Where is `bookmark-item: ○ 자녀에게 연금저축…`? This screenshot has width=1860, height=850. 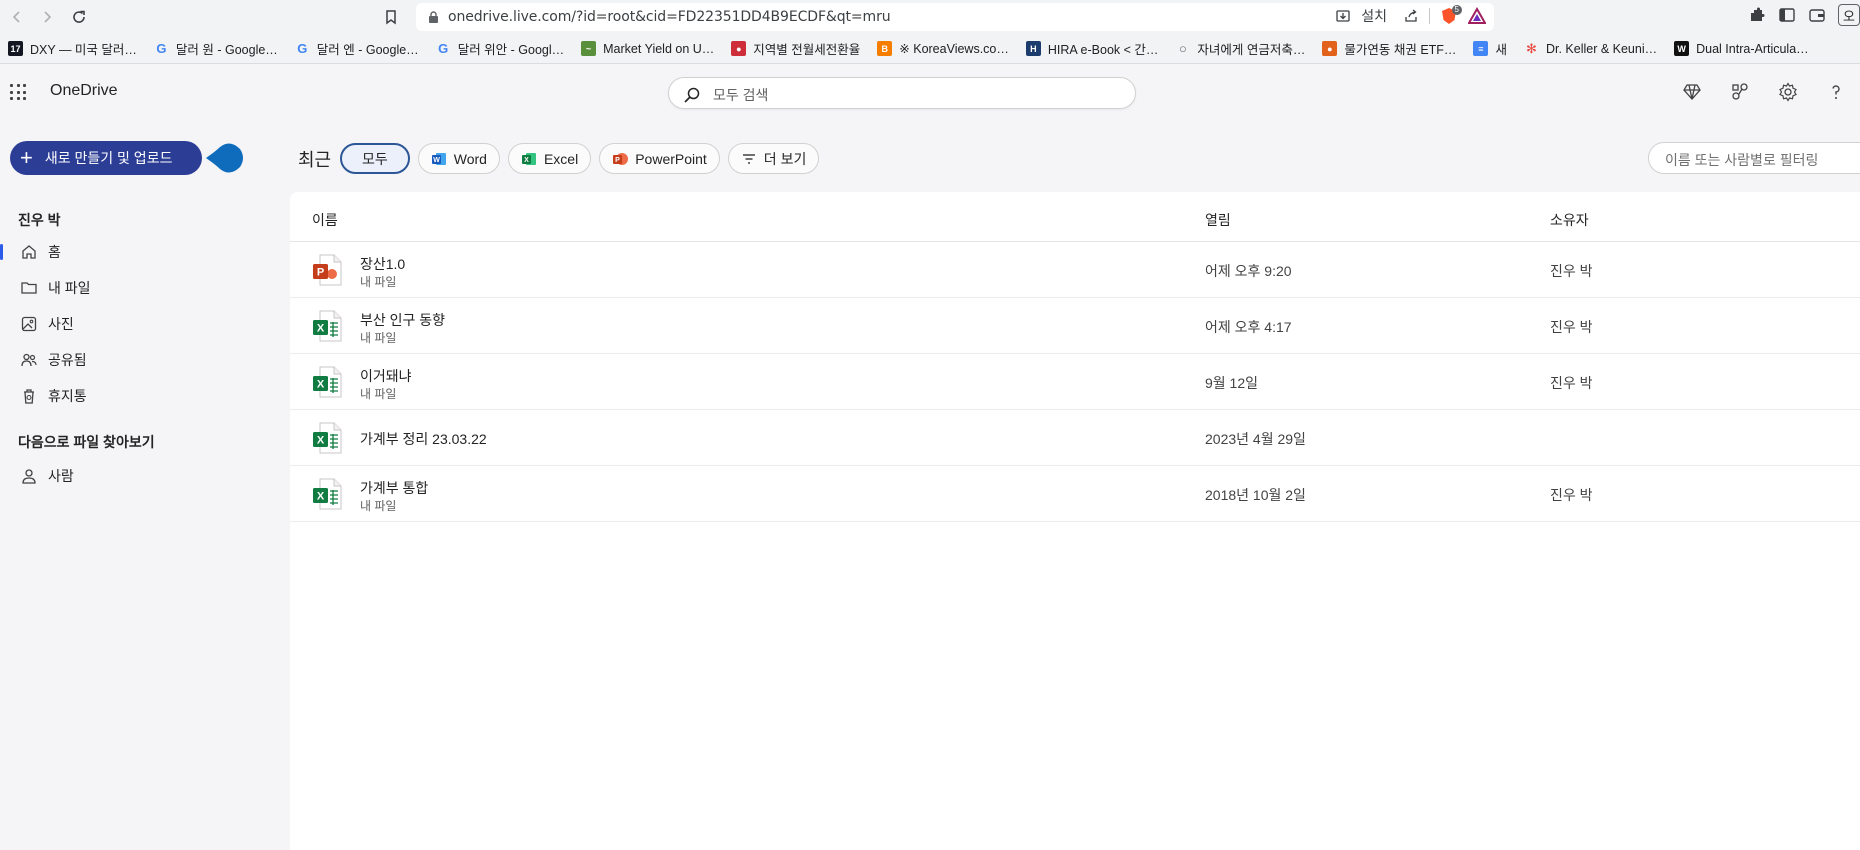
bookmark-item: ○ 자녀에게 연금저축… is located at coordinates (1240, 48).